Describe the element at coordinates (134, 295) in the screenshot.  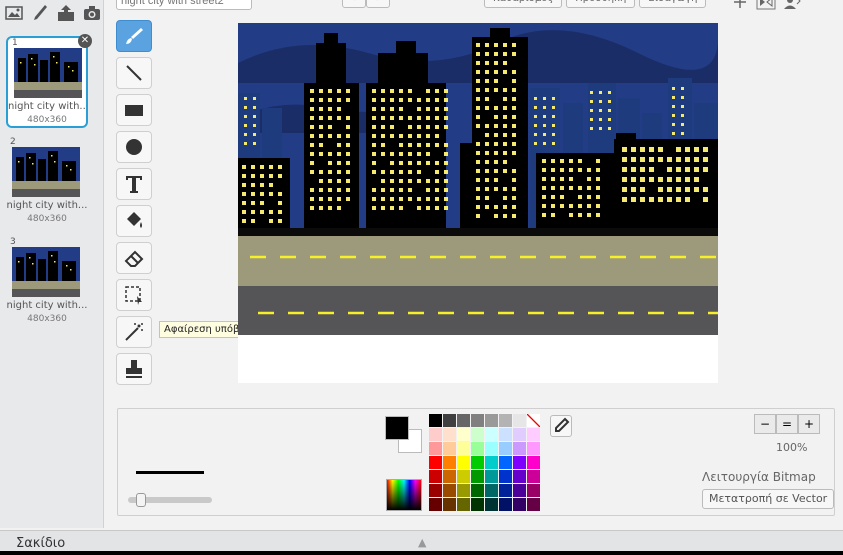
I see `select-tool` at that location.